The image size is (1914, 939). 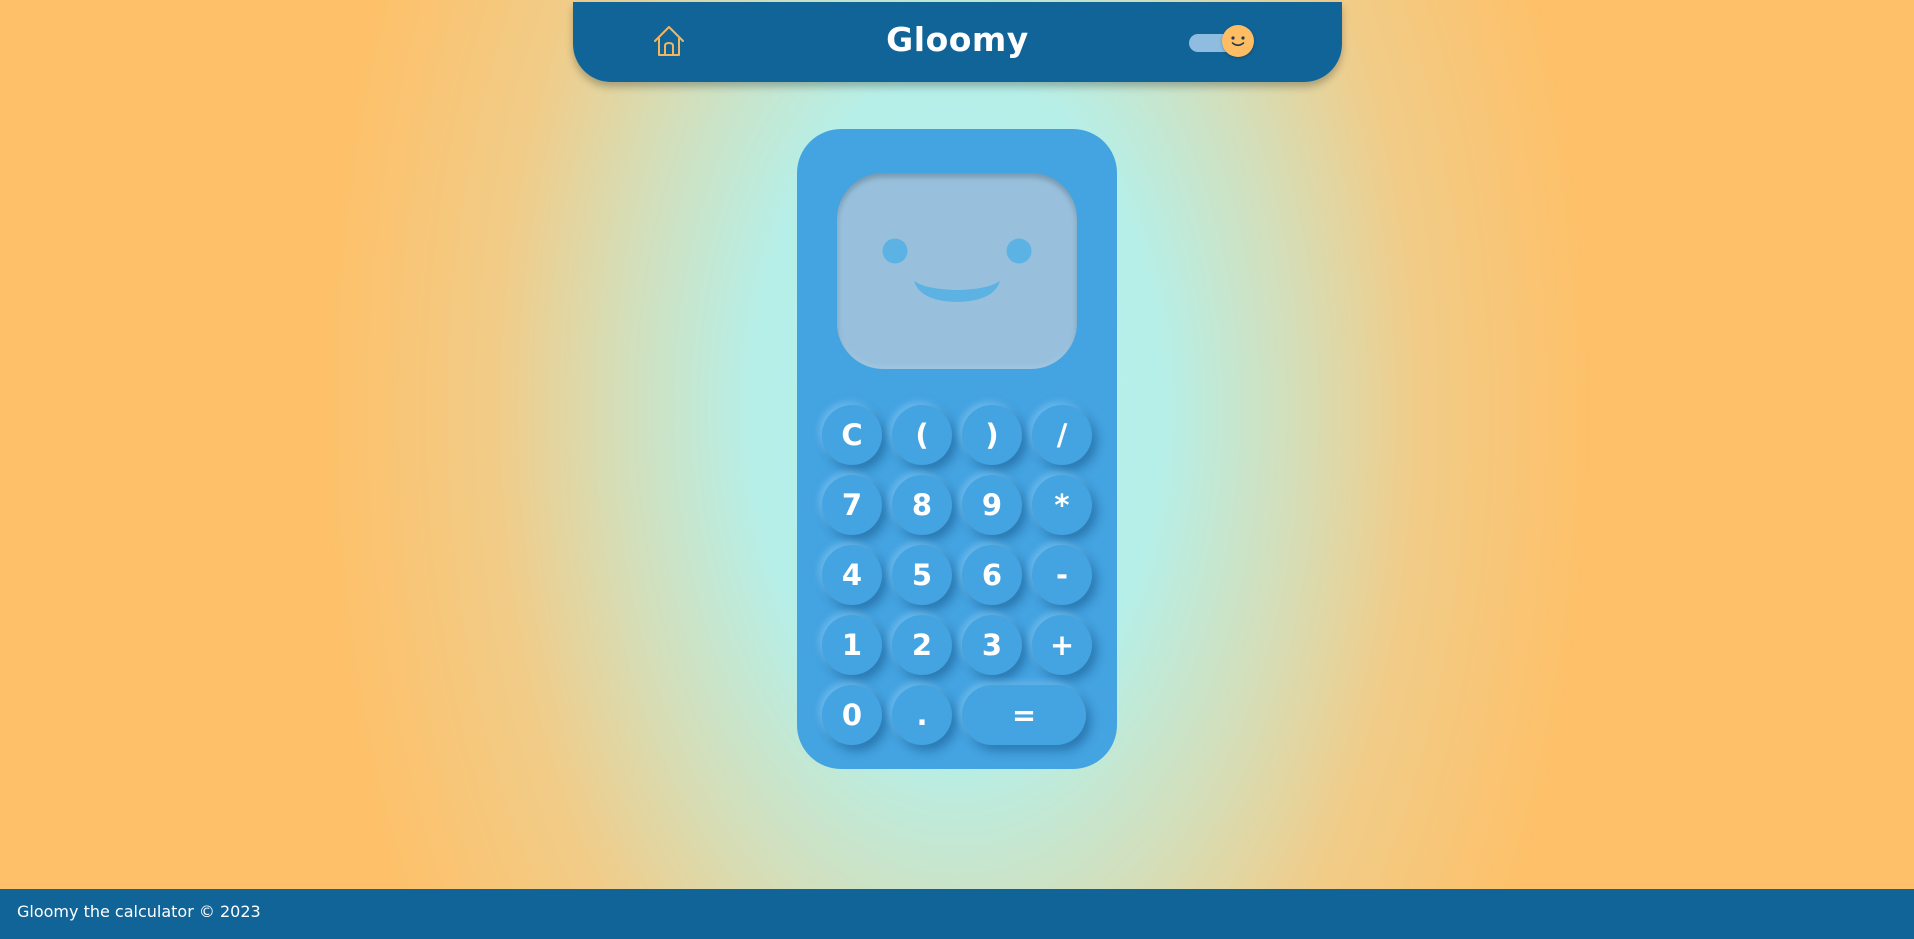 I want to click on equals-button: =, so click(x=1024, y=715).